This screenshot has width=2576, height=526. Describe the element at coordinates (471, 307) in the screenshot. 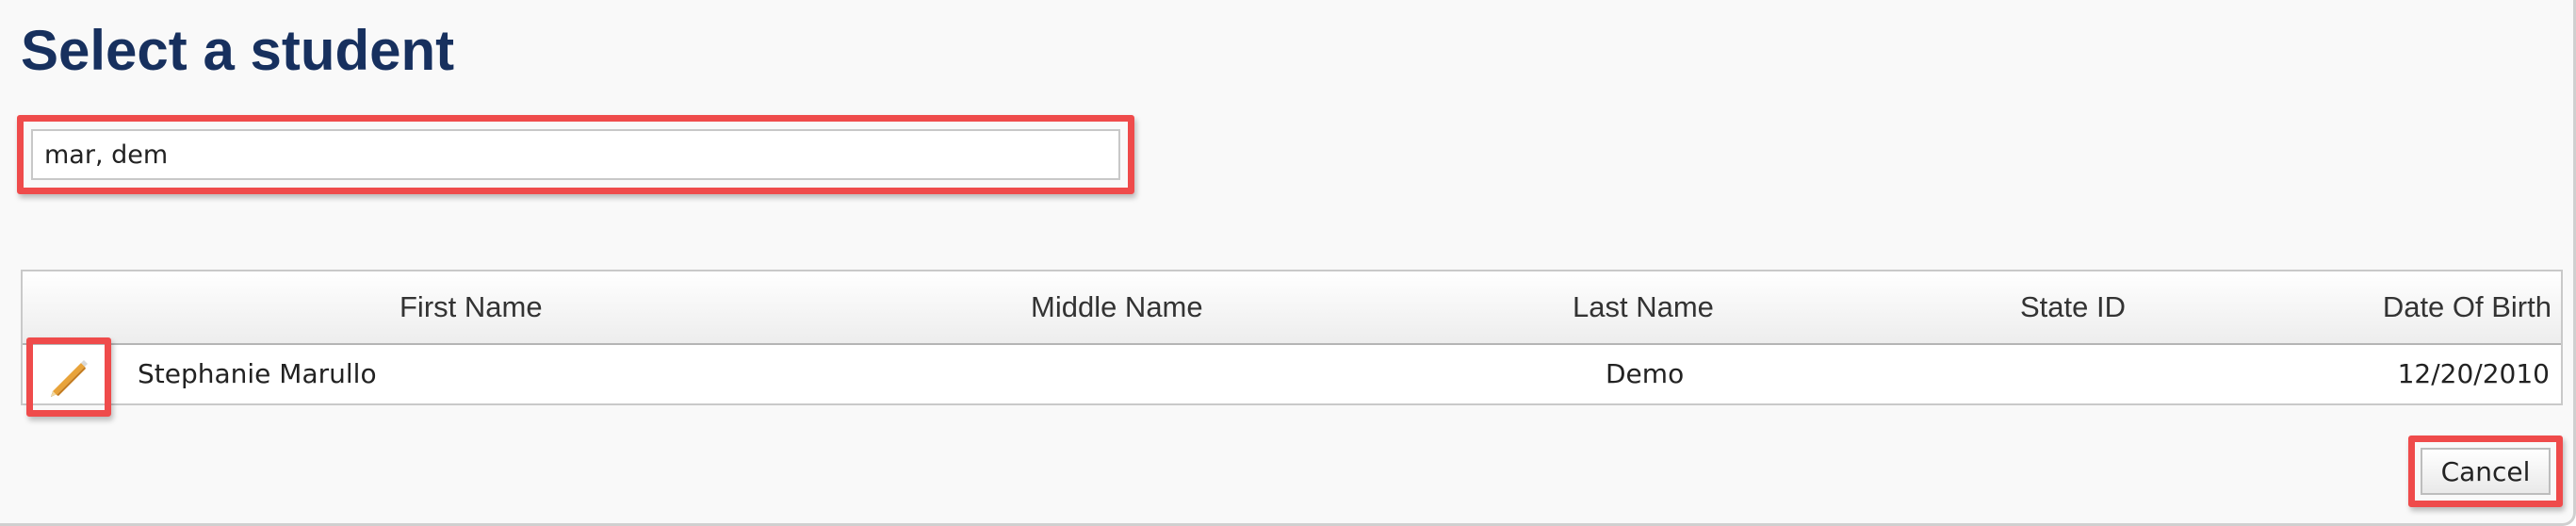

I see `column-header-first-name: First Name` at that location.